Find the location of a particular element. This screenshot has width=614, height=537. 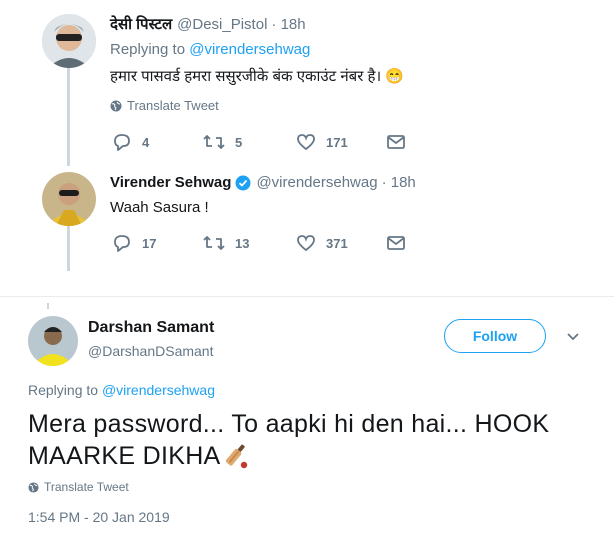

tweet-text: Waah Sasura ! is located at coordinates (159, 207).